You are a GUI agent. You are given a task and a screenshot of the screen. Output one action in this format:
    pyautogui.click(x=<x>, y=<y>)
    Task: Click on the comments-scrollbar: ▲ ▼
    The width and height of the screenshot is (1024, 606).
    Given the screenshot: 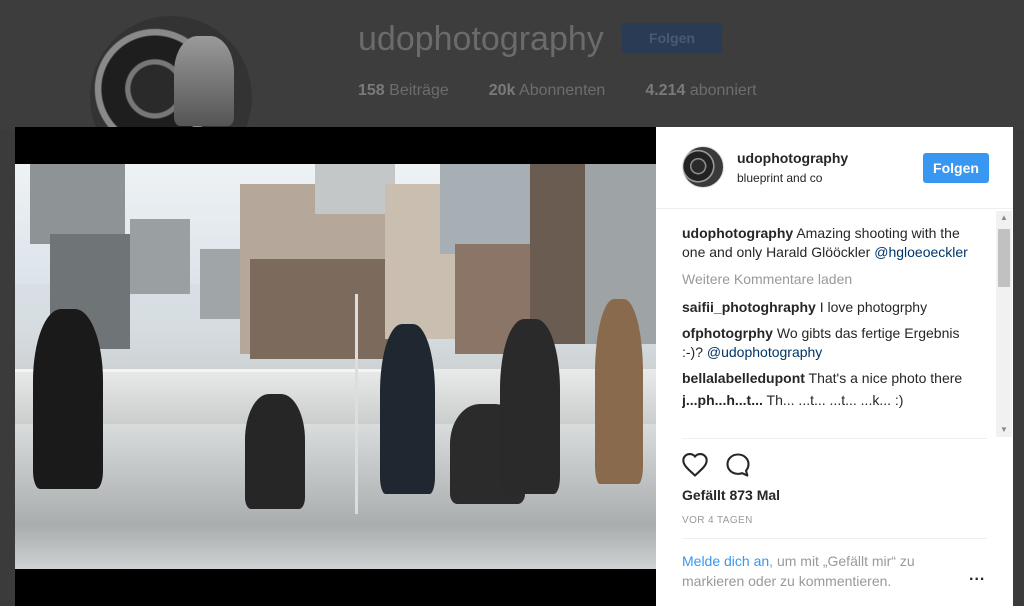 What is the action you would take?
    pyautogui.click(x=1004, y=324)
    